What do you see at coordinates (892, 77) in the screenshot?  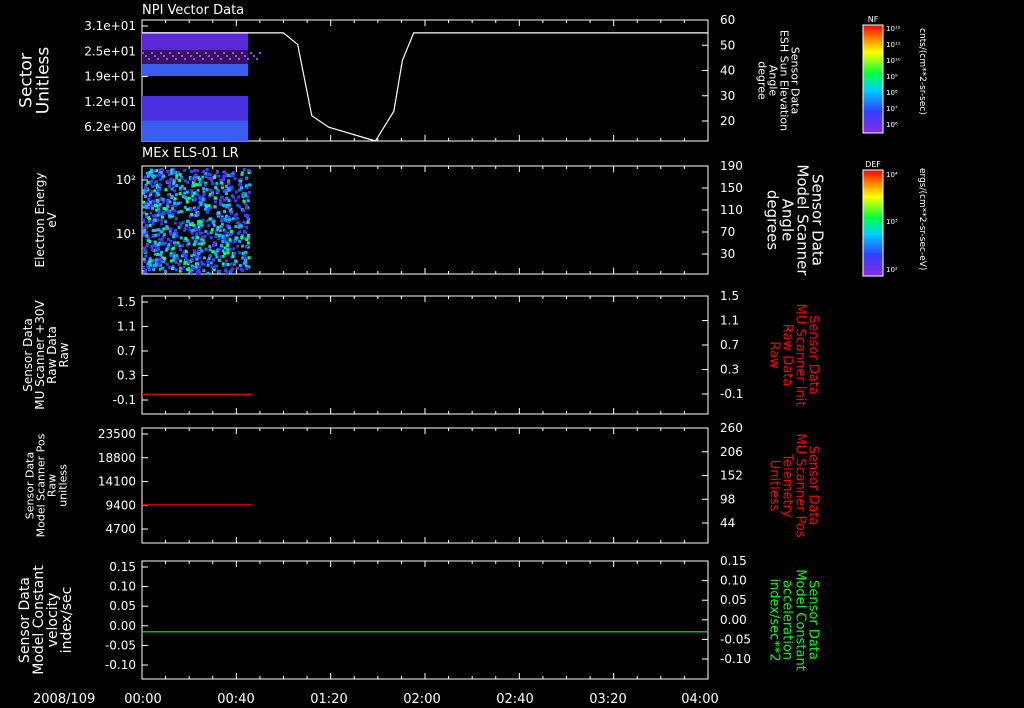 I see `colorbar-nf-tick: 10⁹` at bounding box center [892, 77].